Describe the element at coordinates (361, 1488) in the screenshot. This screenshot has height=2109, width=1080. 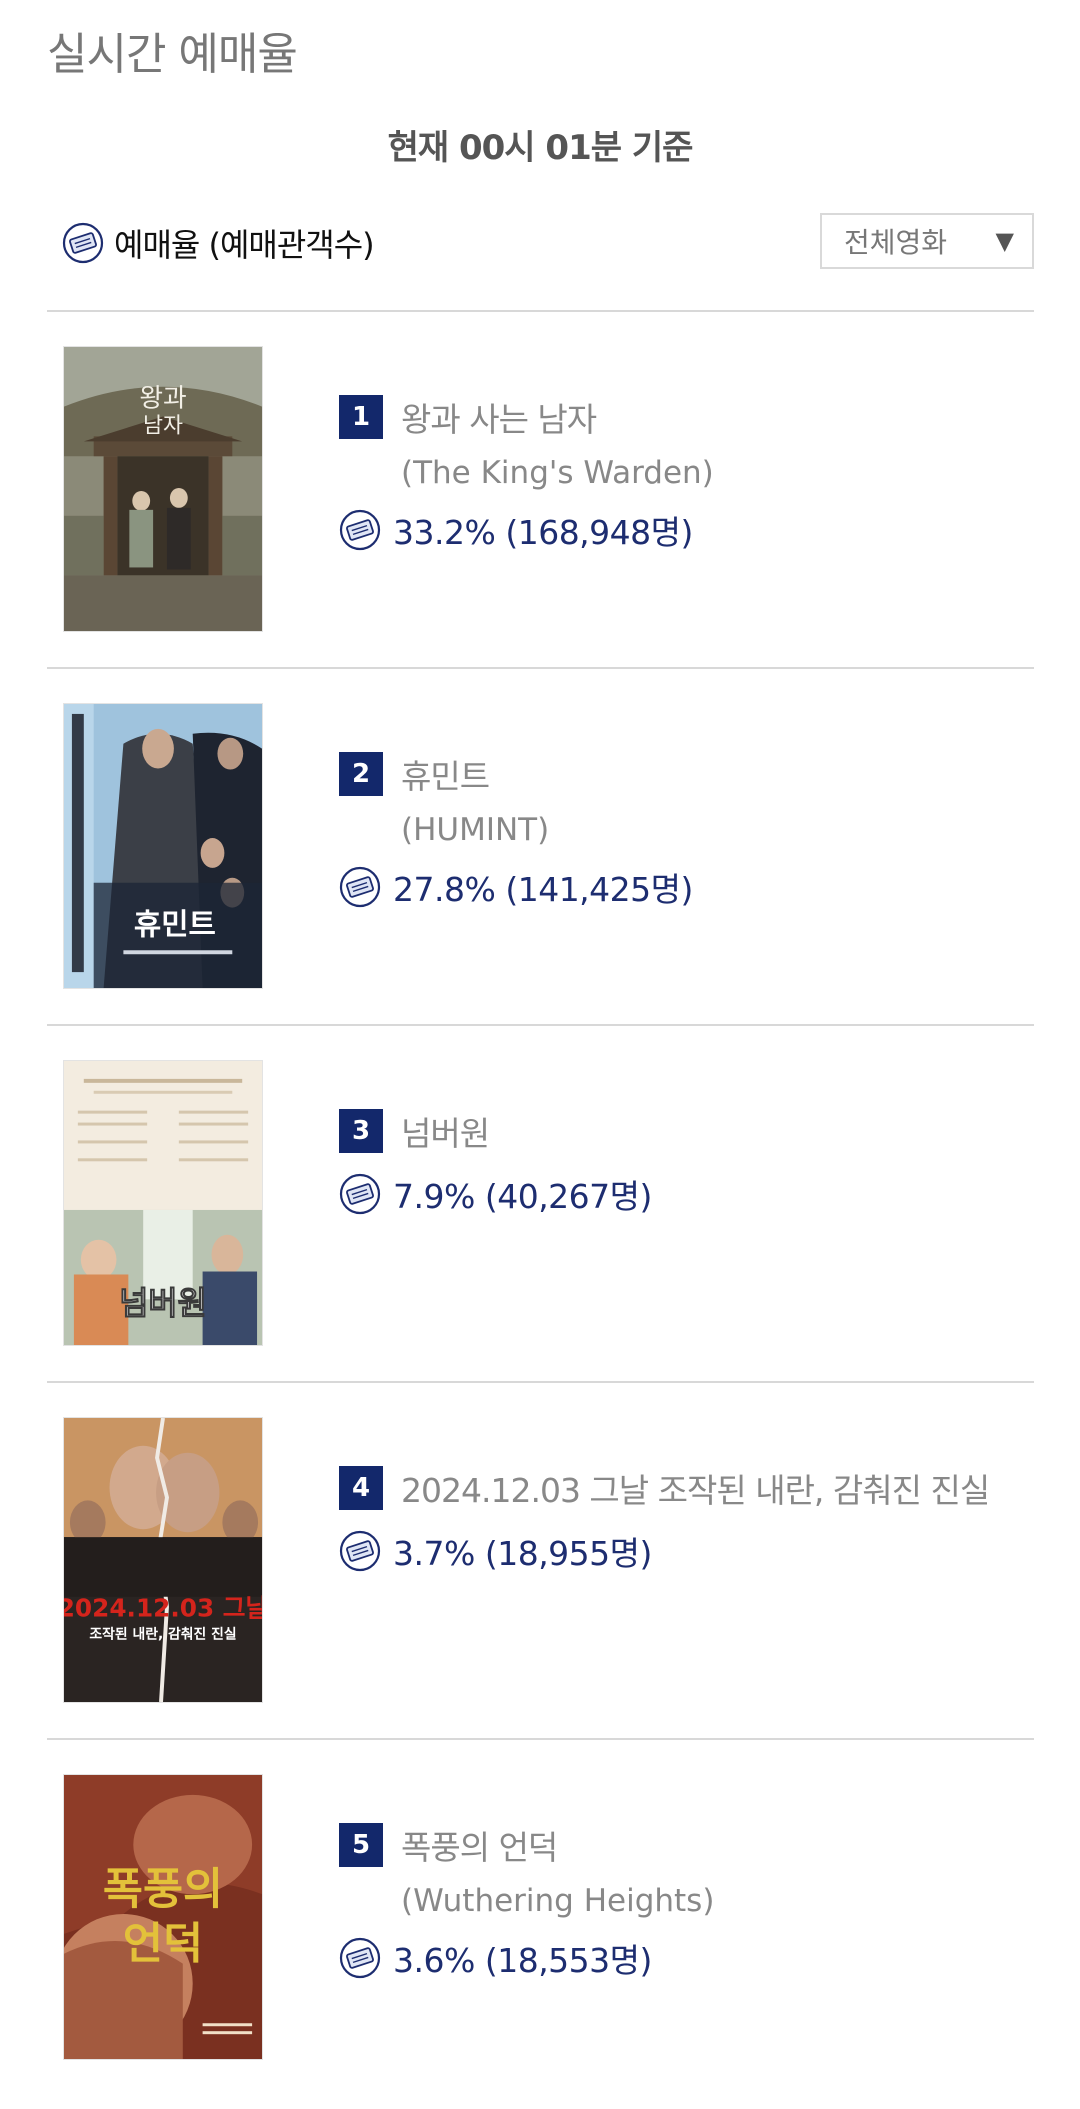
I see `rank-badge: 4` at that location.